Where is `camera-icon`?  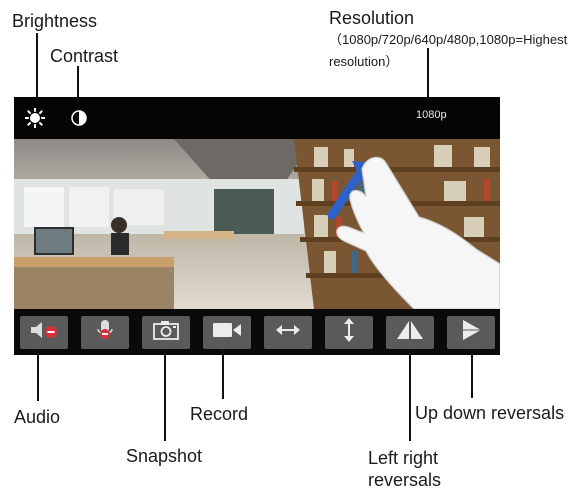
camera-icon is located at coordinates (166, 332).